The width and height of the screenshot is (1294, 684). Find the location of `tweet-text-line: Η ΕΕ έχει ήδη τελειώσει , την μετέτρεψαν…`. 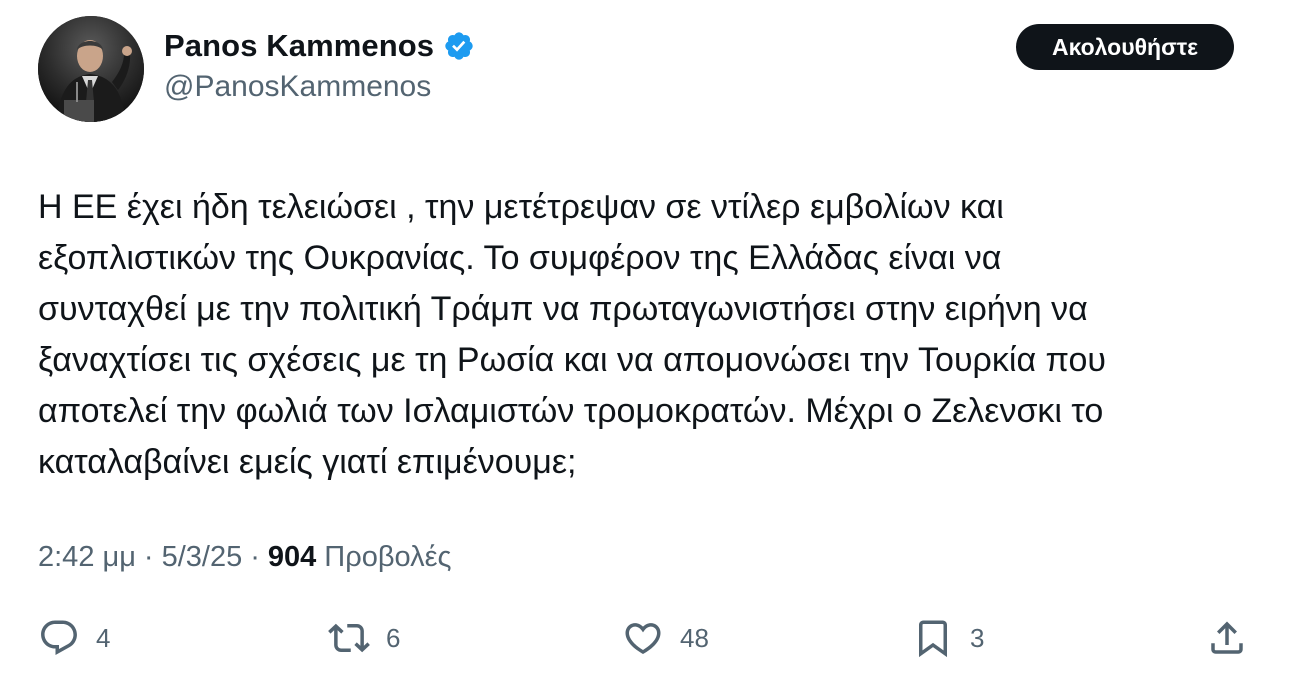

tweet-text-line: Η ΕΕ έχει ήδη τελειώσει , την μετέτρεψαν… is located at coordinates (521, 207).